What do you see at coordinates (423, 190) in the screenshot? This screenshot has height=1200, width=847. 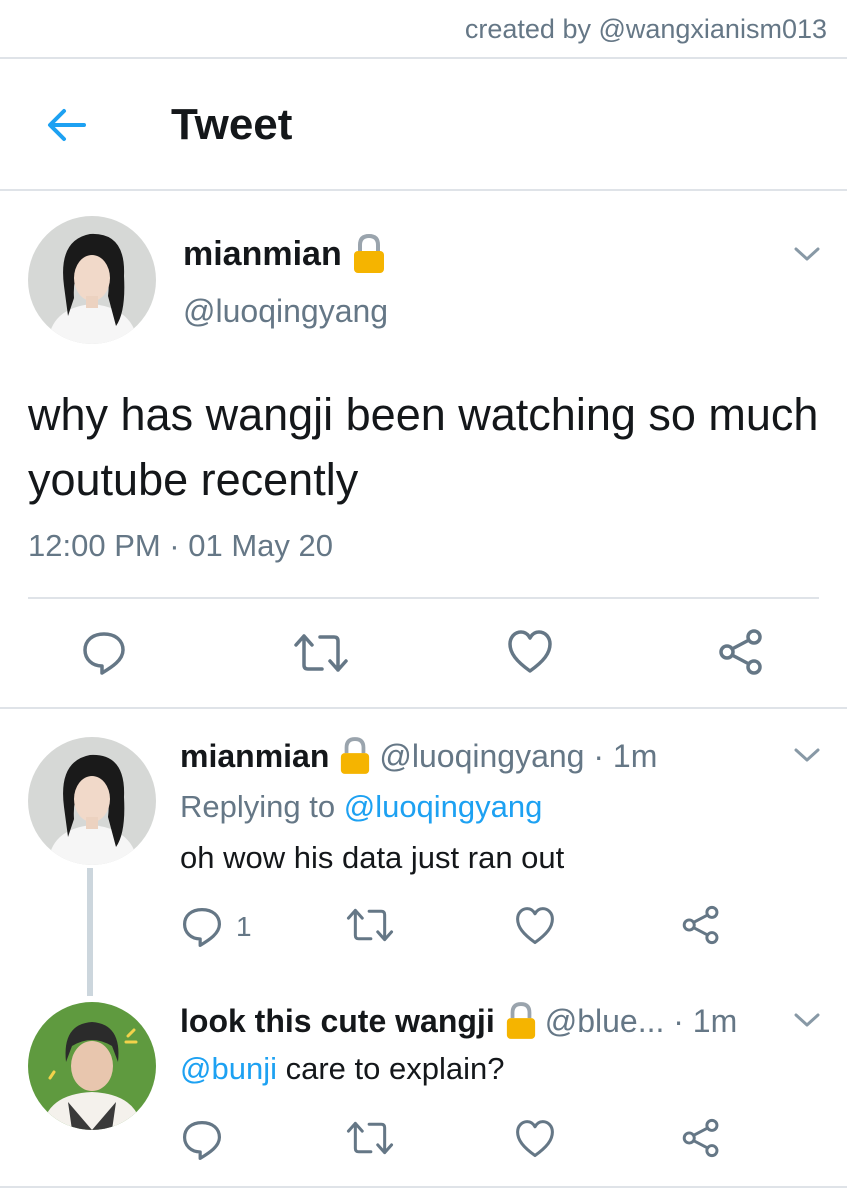 I see `header-divider` at bounding box center [423, 190].